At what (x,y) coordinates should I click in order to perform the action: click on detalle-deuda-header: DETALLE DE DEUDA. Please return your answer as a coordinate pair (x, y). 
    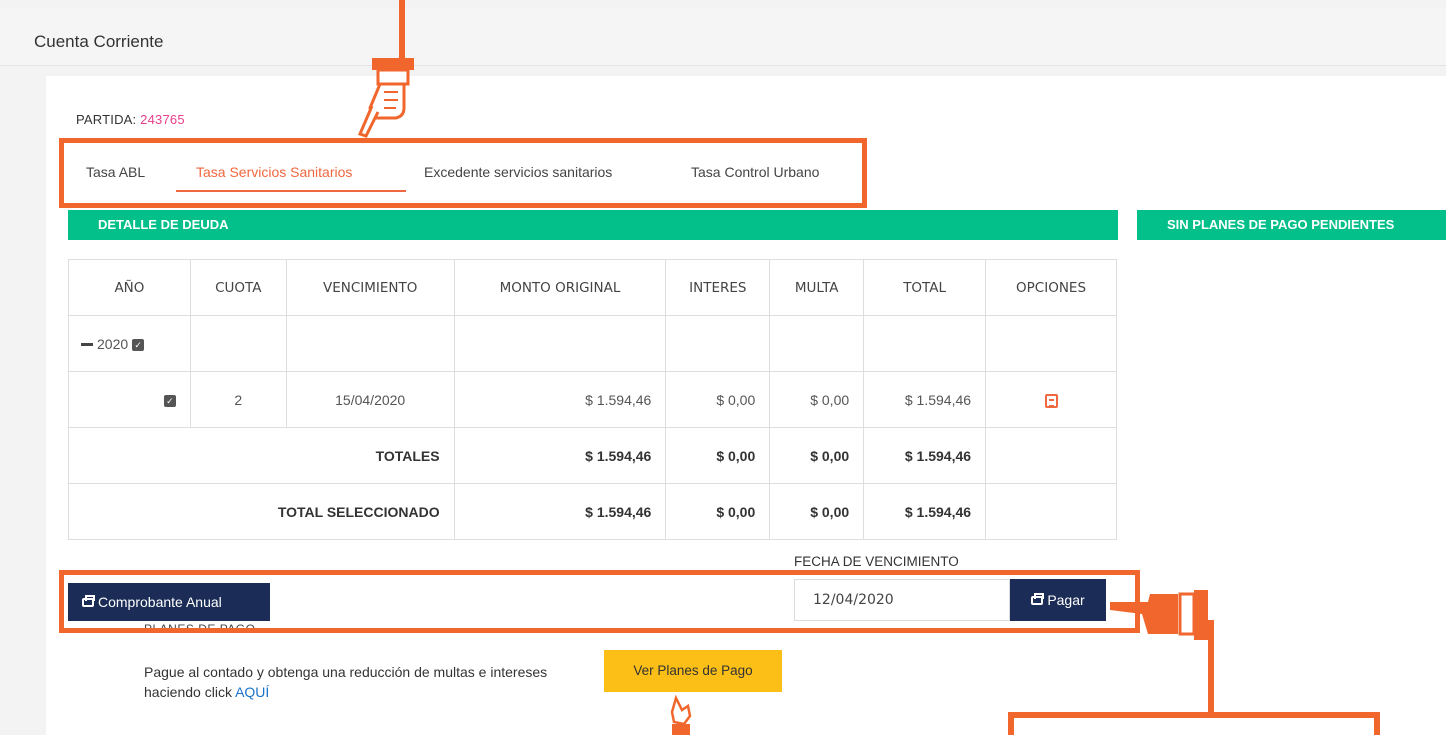
    Looking at the image, I should click on (593, 225).